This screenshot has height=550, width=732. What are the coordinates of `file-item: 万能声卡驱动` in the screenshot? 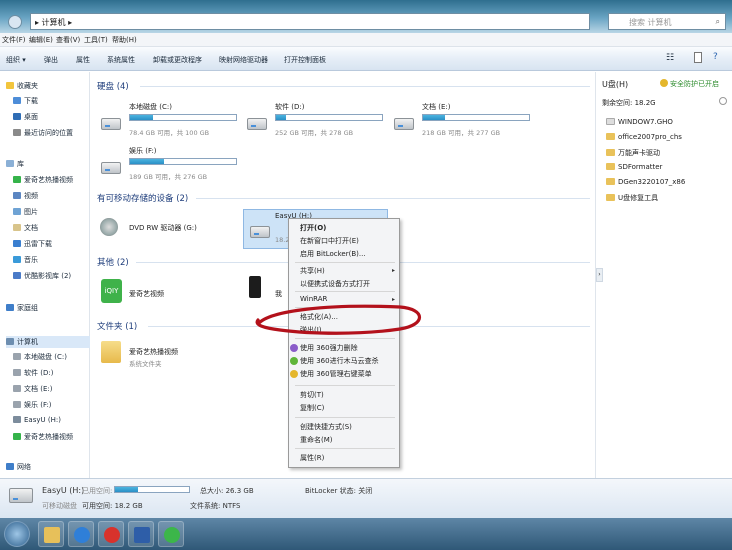 It's located at (633, 153).